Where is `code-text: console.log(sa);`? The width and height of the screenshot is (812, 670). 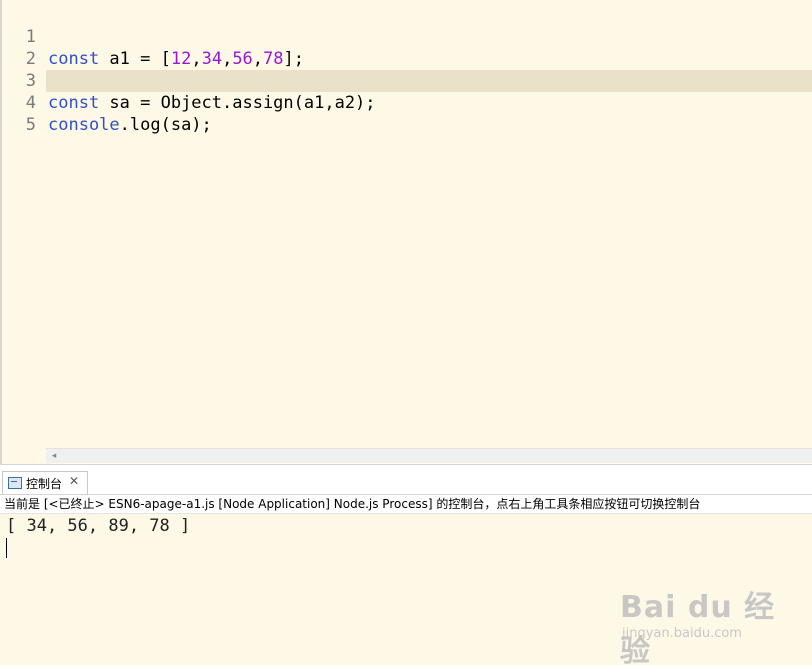
code-text: console.log(sa); is located at coordinates (130, 125).